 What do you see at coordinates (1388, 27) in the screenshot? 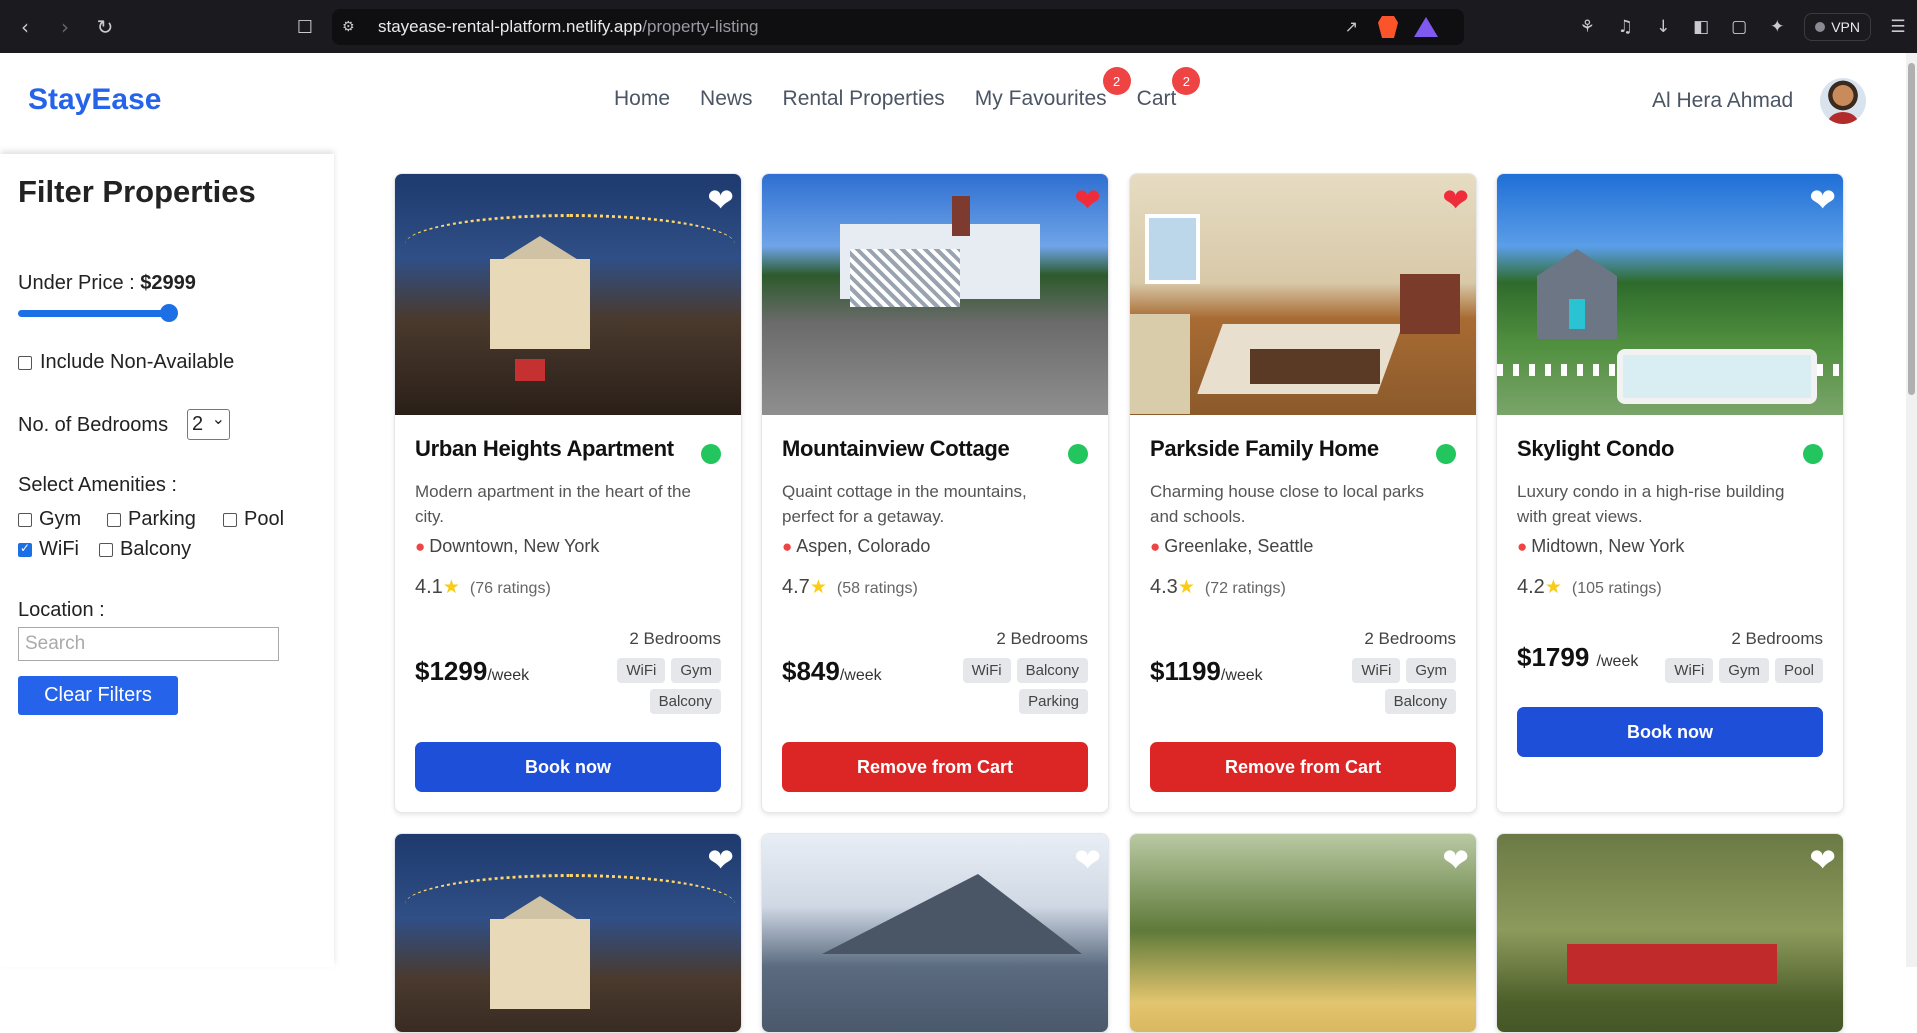
I see `brave-shields-icon` at bounding box center [1388, 27].